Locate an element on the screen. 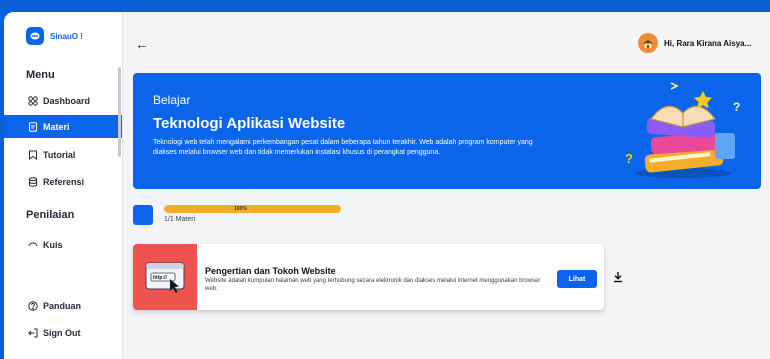 The width and height of the screenshot is (770, 359). sidebar-item-label: Referensi is located at coordinates (64, 181).